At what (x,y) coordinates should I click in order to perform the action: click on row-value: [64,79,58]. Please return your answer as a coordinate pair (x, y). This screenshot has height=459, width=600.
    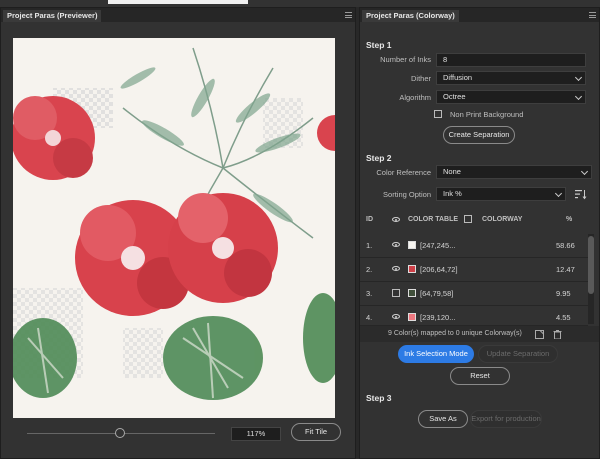
    Looking at the image, I should click on (437, 293).